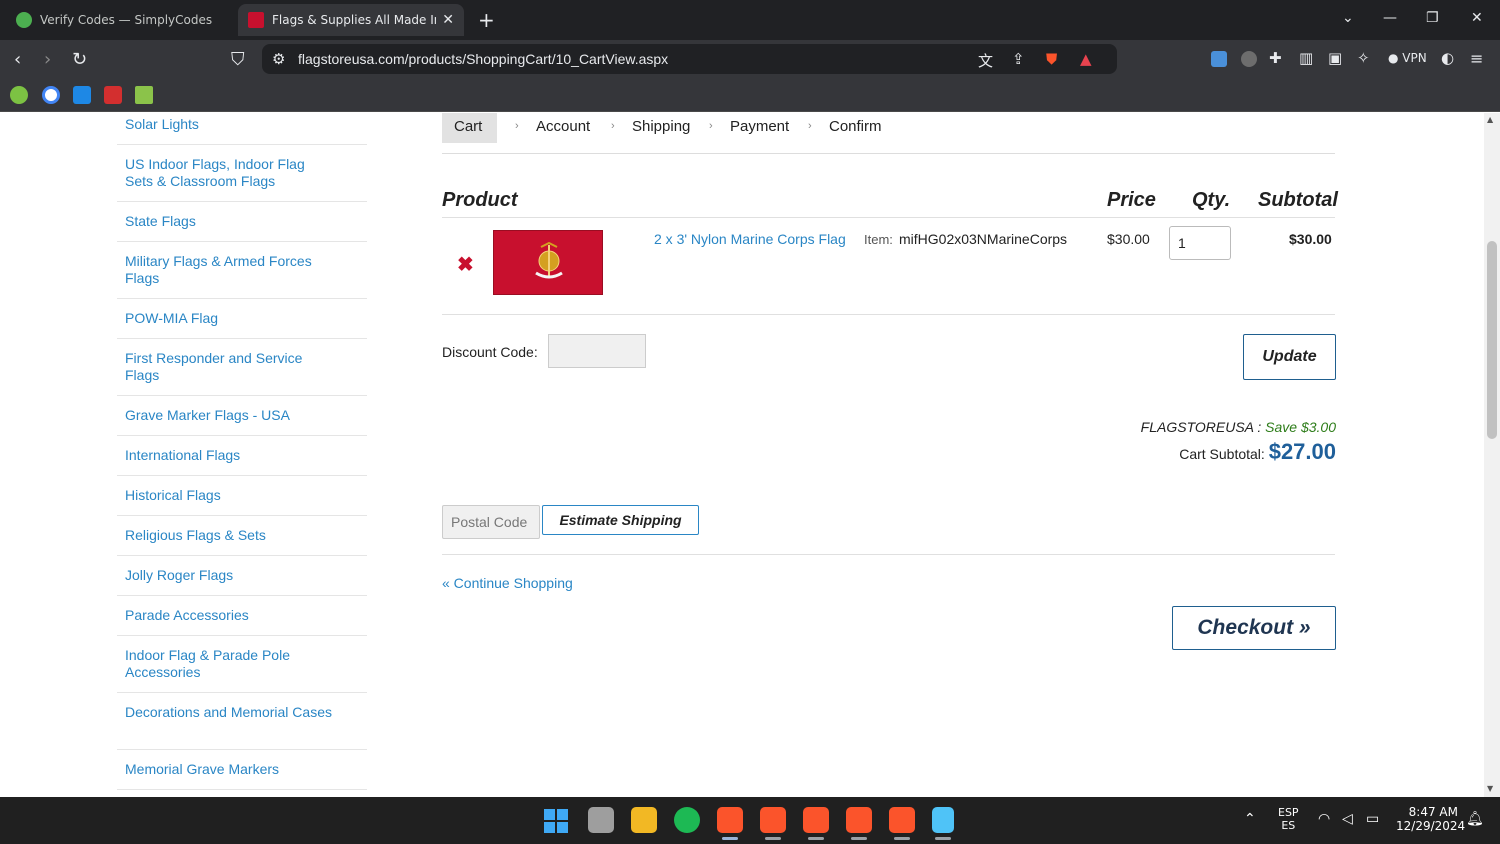 The height and width of the screenshot is (844, 1500). What do you see at coordinates (51, 95) in the screenshot?
I see `bookmark-google-icon` at bounding box center [51, 95].